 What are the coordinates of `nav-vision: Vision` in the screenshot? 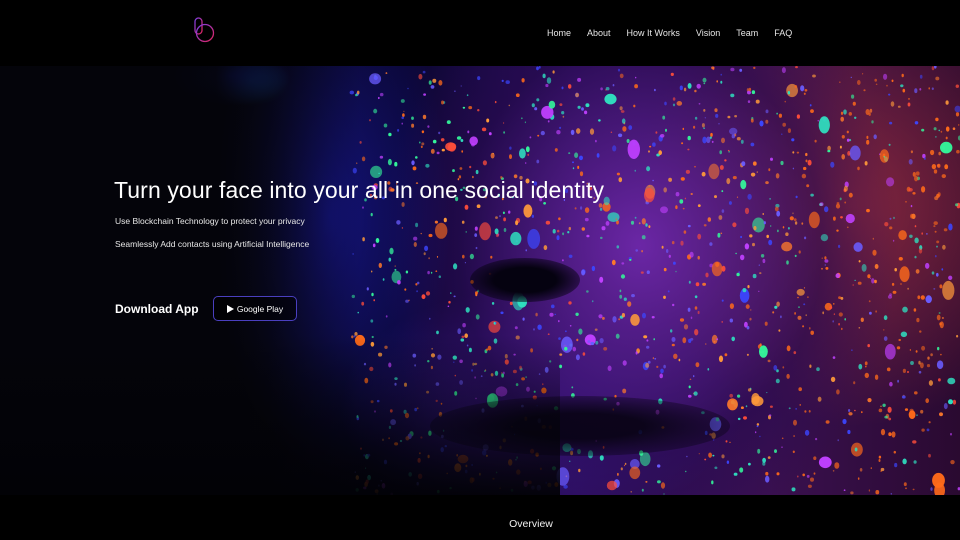 It's located at (708, 33).